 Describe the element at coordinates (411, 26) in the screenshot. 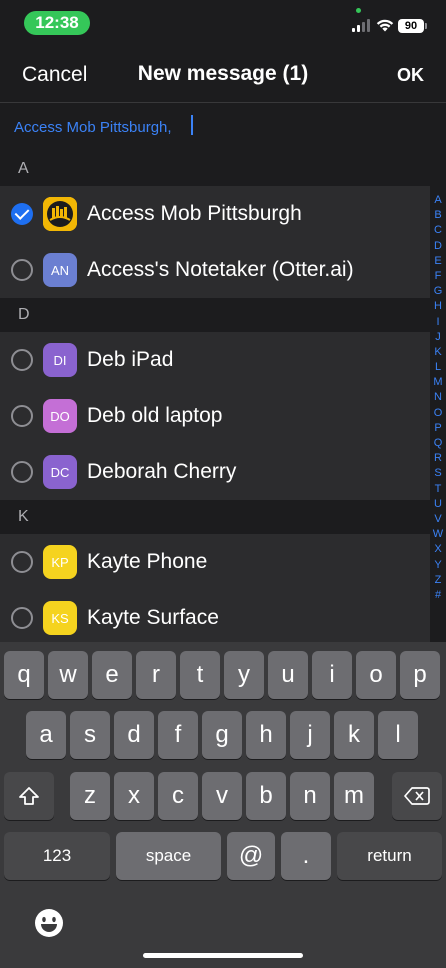

I see `battery-icon: 90` at that location.